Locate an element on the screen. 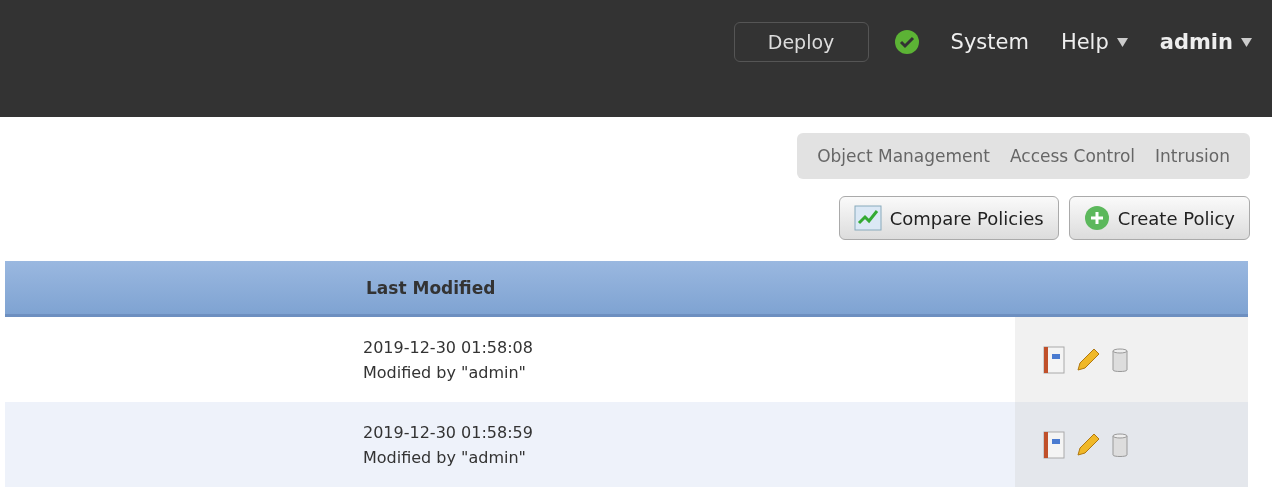  nav-link: System is located at coordinates (989, 42).